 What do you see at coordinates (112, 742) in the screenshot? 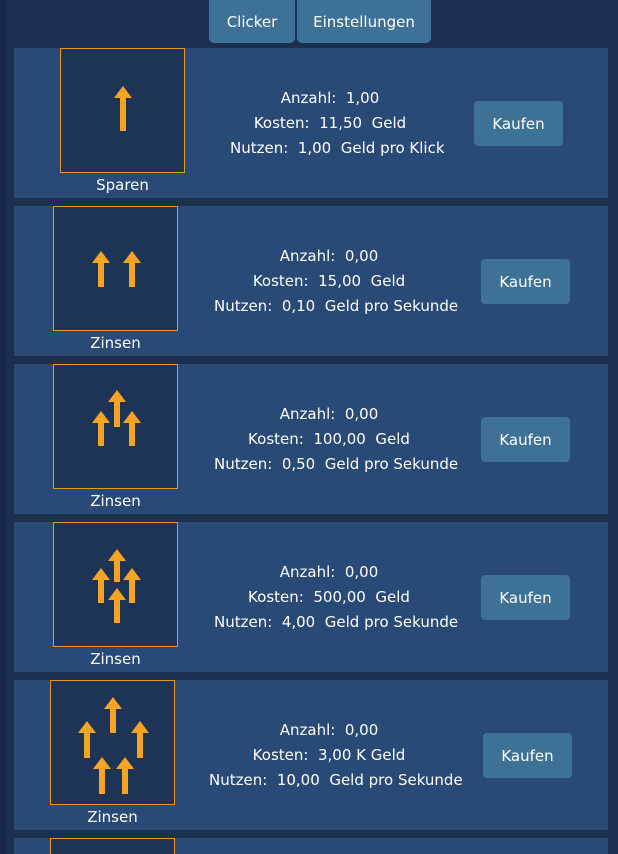
I see `five-arrows-icon` at bounding box center [112, 742].